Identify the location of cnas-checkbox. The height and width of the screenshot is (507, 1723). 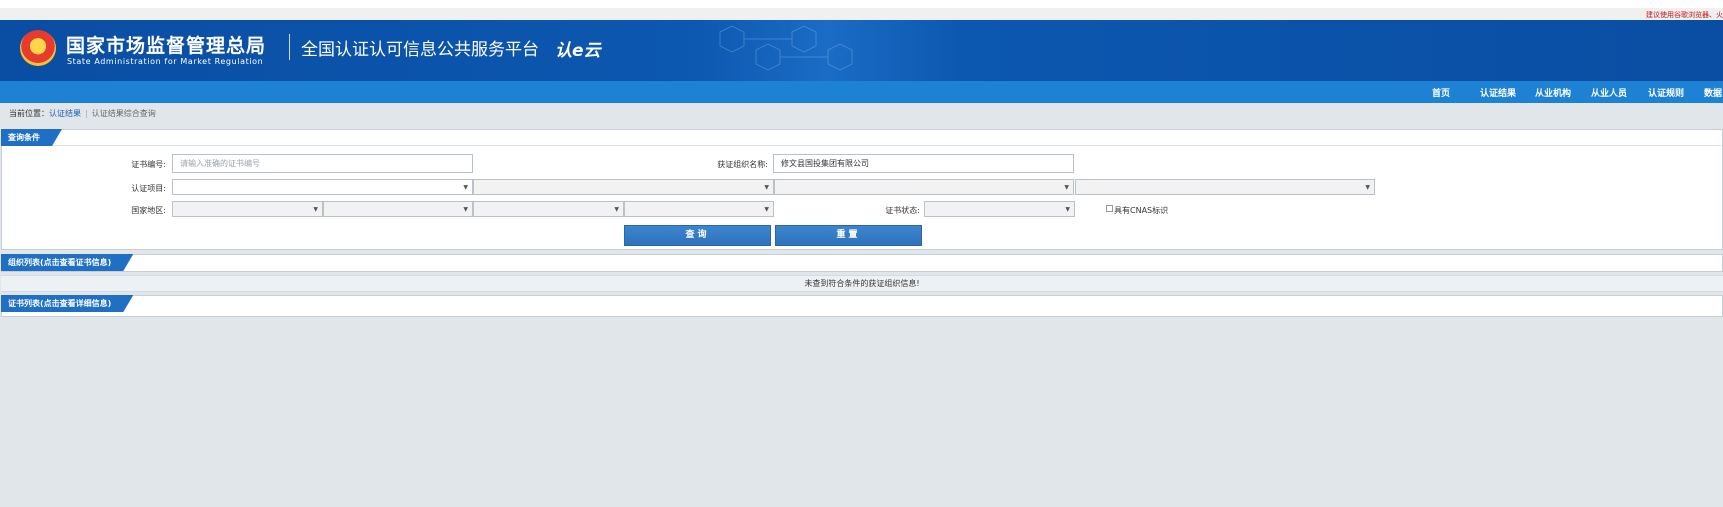
(1109, 208).